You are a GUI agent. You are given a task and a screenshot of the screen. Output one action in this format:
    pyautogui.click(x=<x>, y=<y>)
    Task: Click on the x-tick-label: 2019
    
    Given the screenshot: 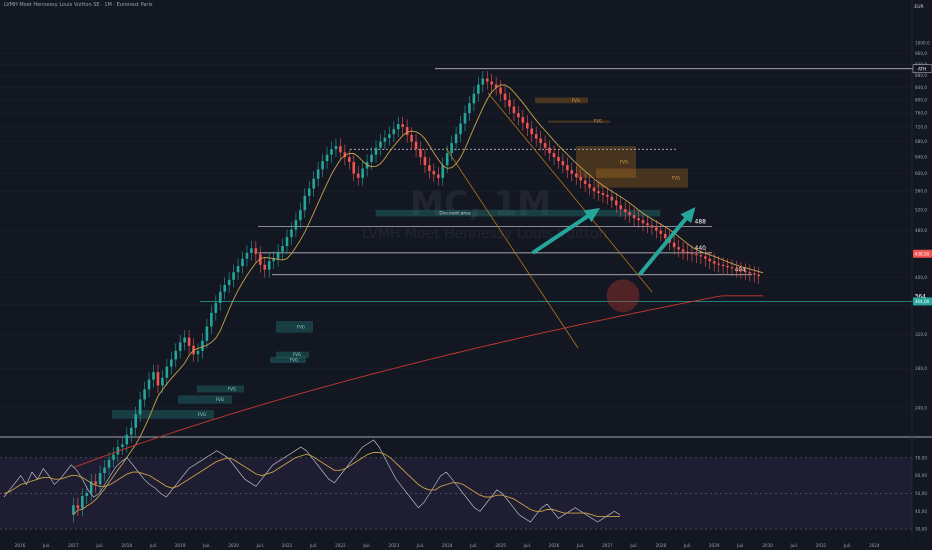 What is the action you would take?
    pyautogui.click(x=180, y=545)
    